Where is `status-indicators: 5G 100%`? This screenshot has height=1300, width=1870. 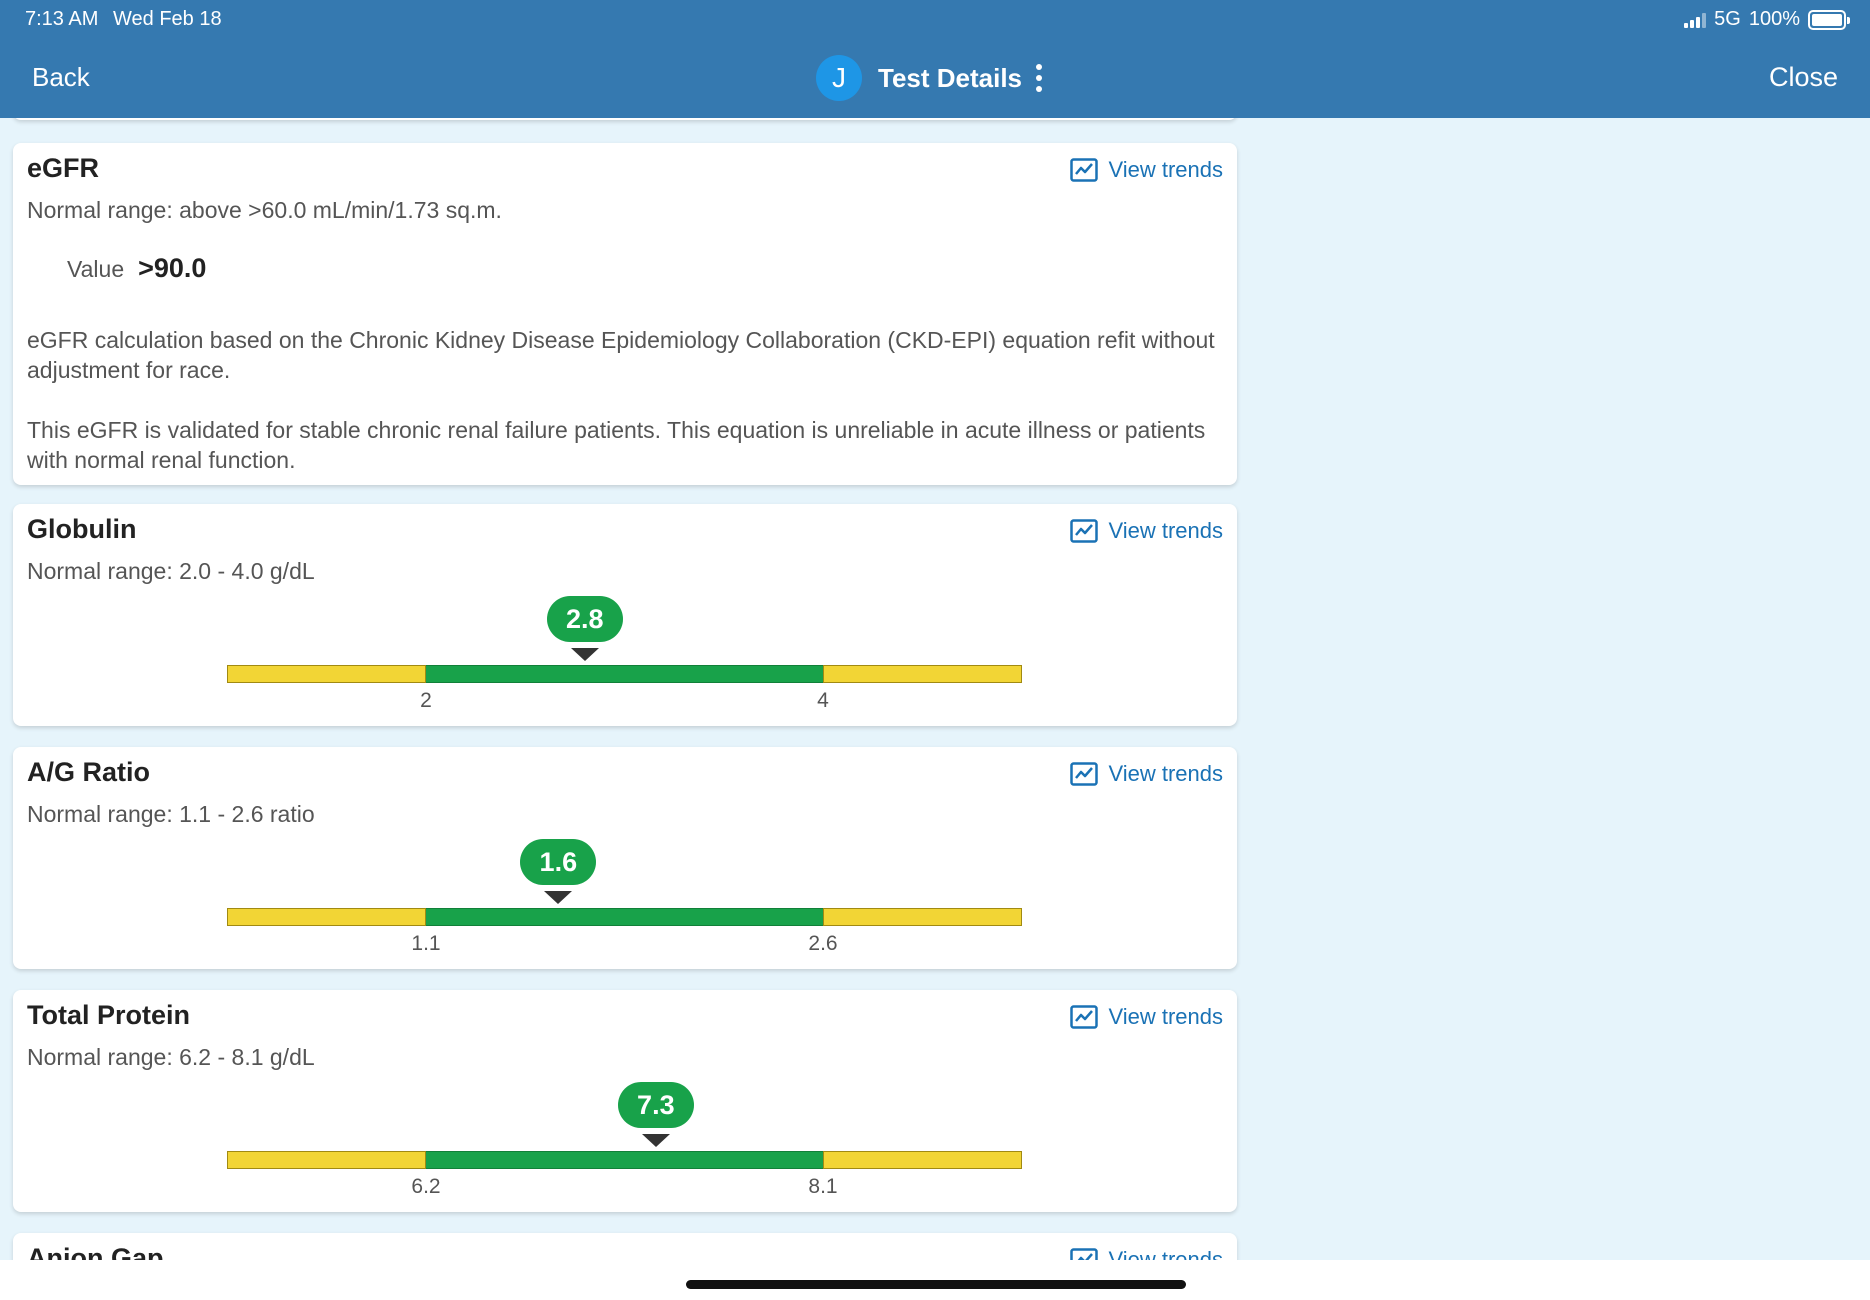
status-indicators: 5G 100% is located at coordinates (1767, 19).